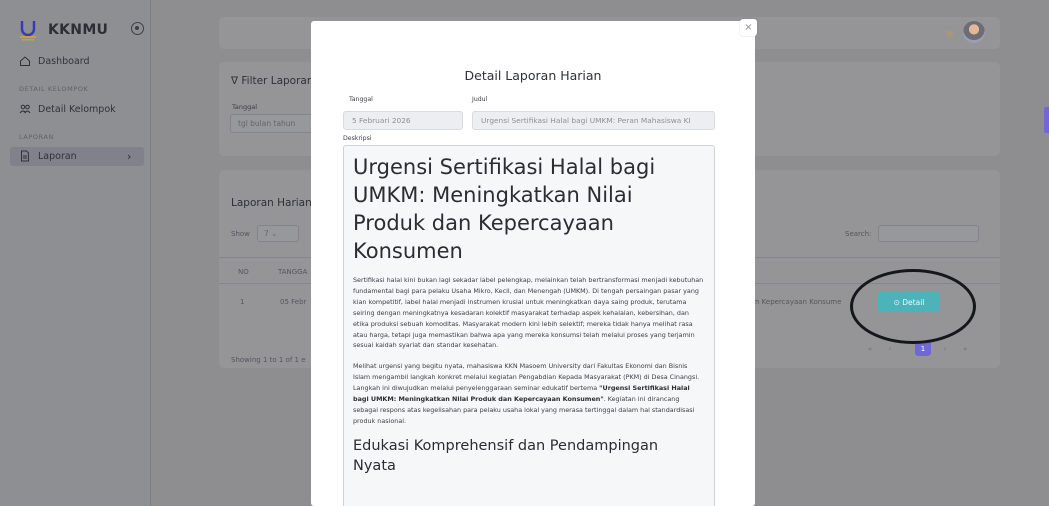 The width and height of the screenshot is (1049, 506). I want to click on show-entries-select: 7 ⌄, so click(278, 233).